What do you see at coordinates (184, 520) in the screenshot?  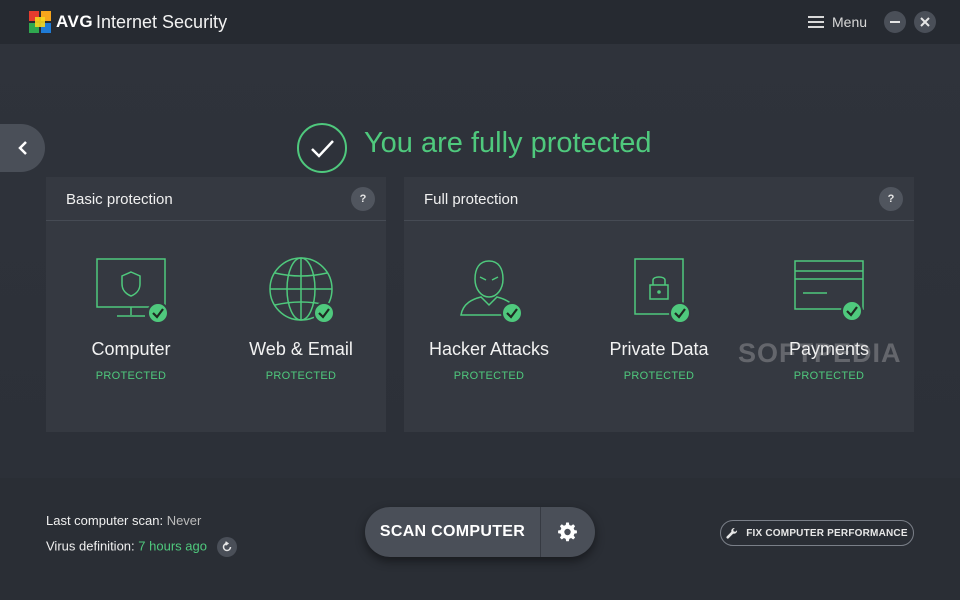 I see `last-scan-value: Never` at bounding box center [184, 520].